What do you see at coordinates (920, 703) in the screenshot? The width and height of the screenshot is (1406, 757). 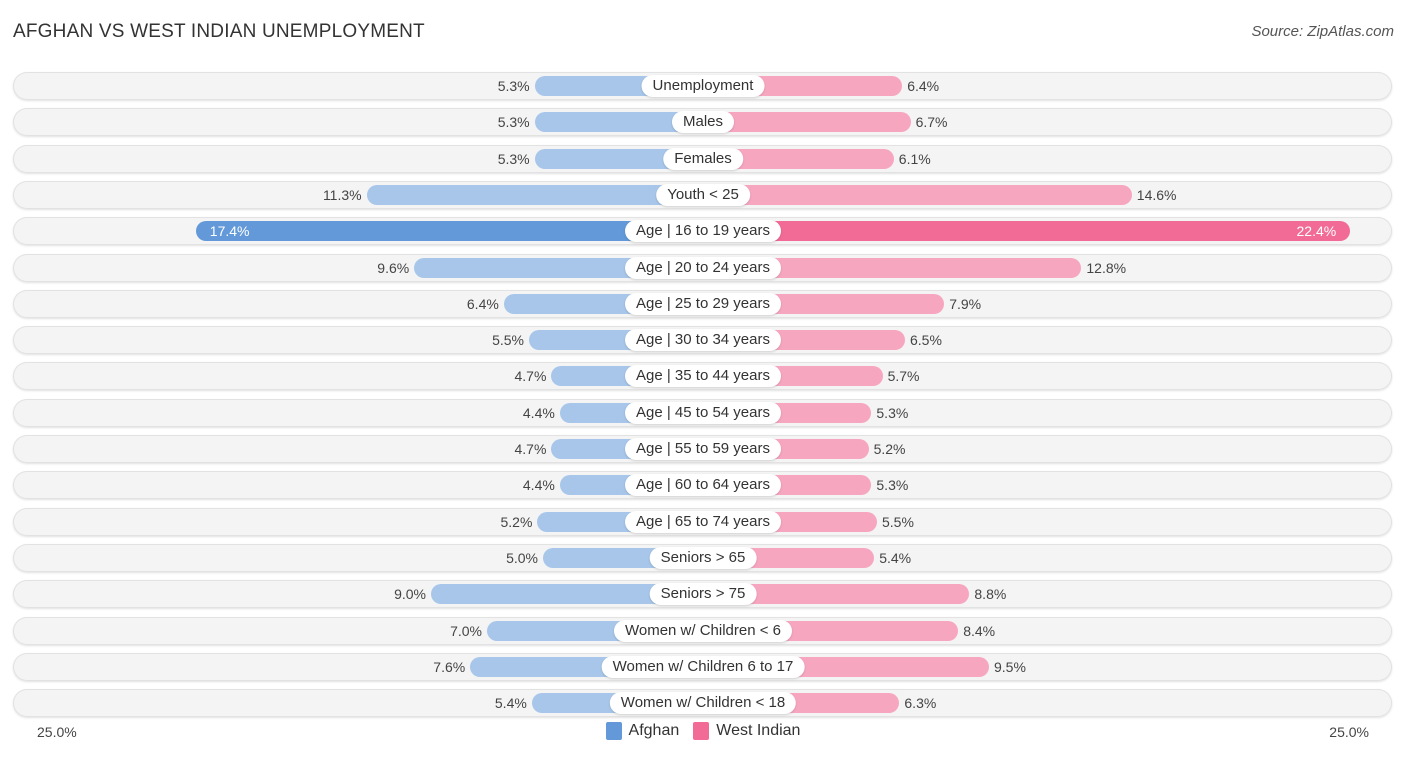 I see `value-label-west-indian: 6.3%` at bounding box center [920, 703].